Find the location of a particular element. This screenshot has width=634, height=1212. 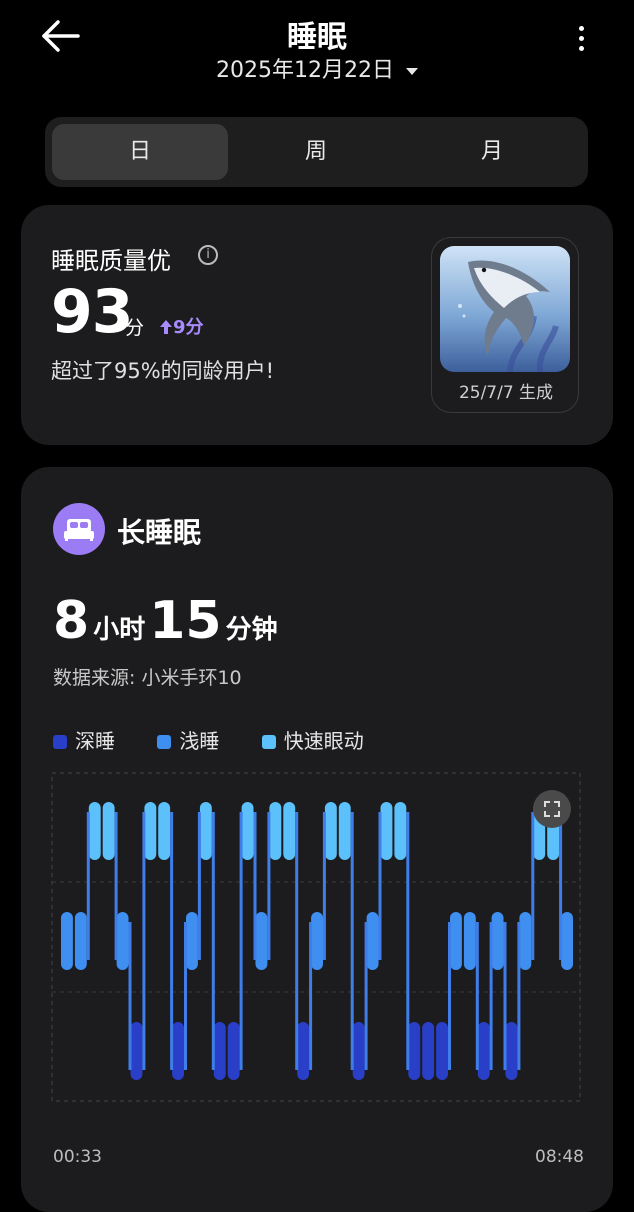

score-unit: 分 is located at coordinates (135, 328).